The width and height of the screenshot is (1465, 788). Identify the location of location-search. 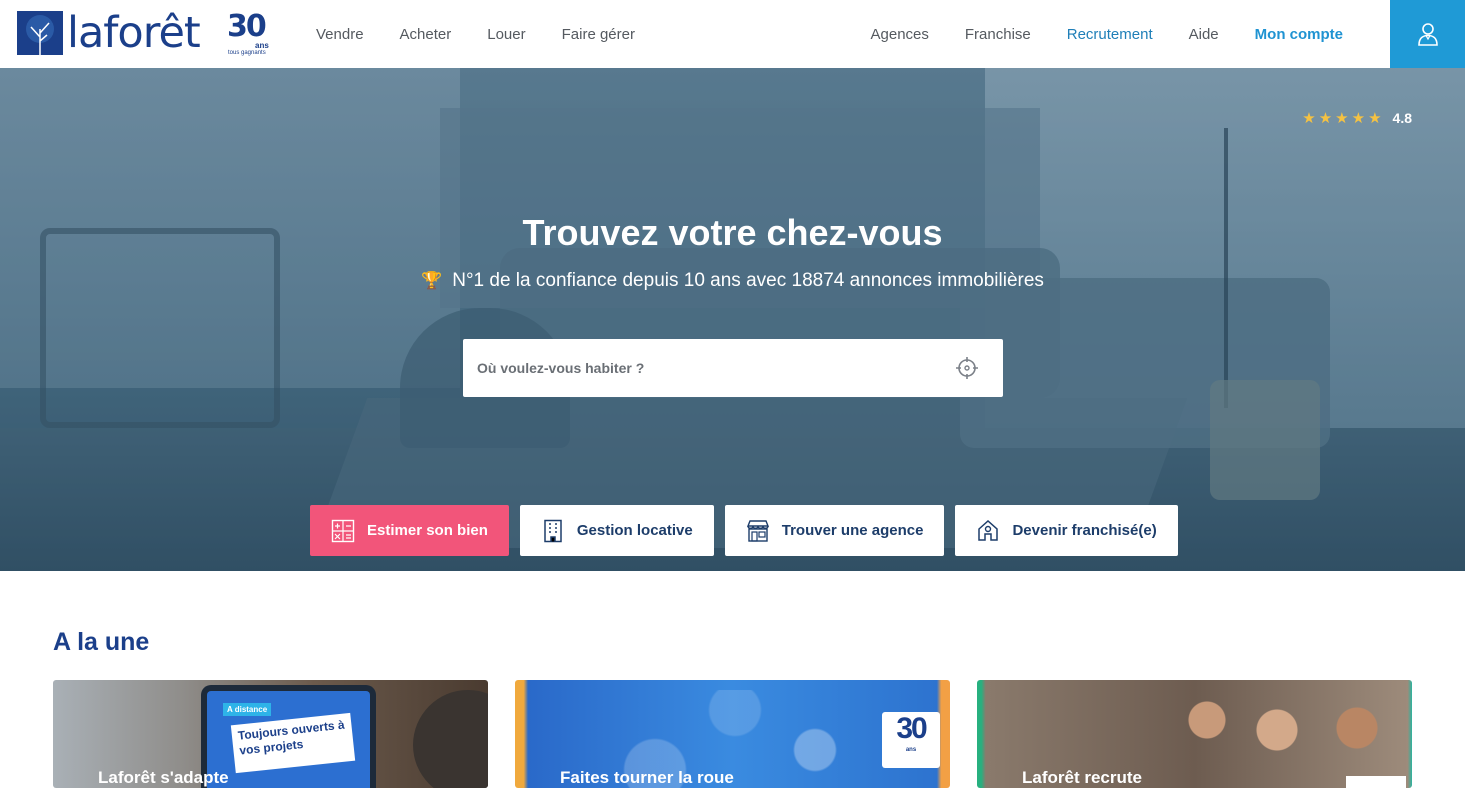
(733, 368).